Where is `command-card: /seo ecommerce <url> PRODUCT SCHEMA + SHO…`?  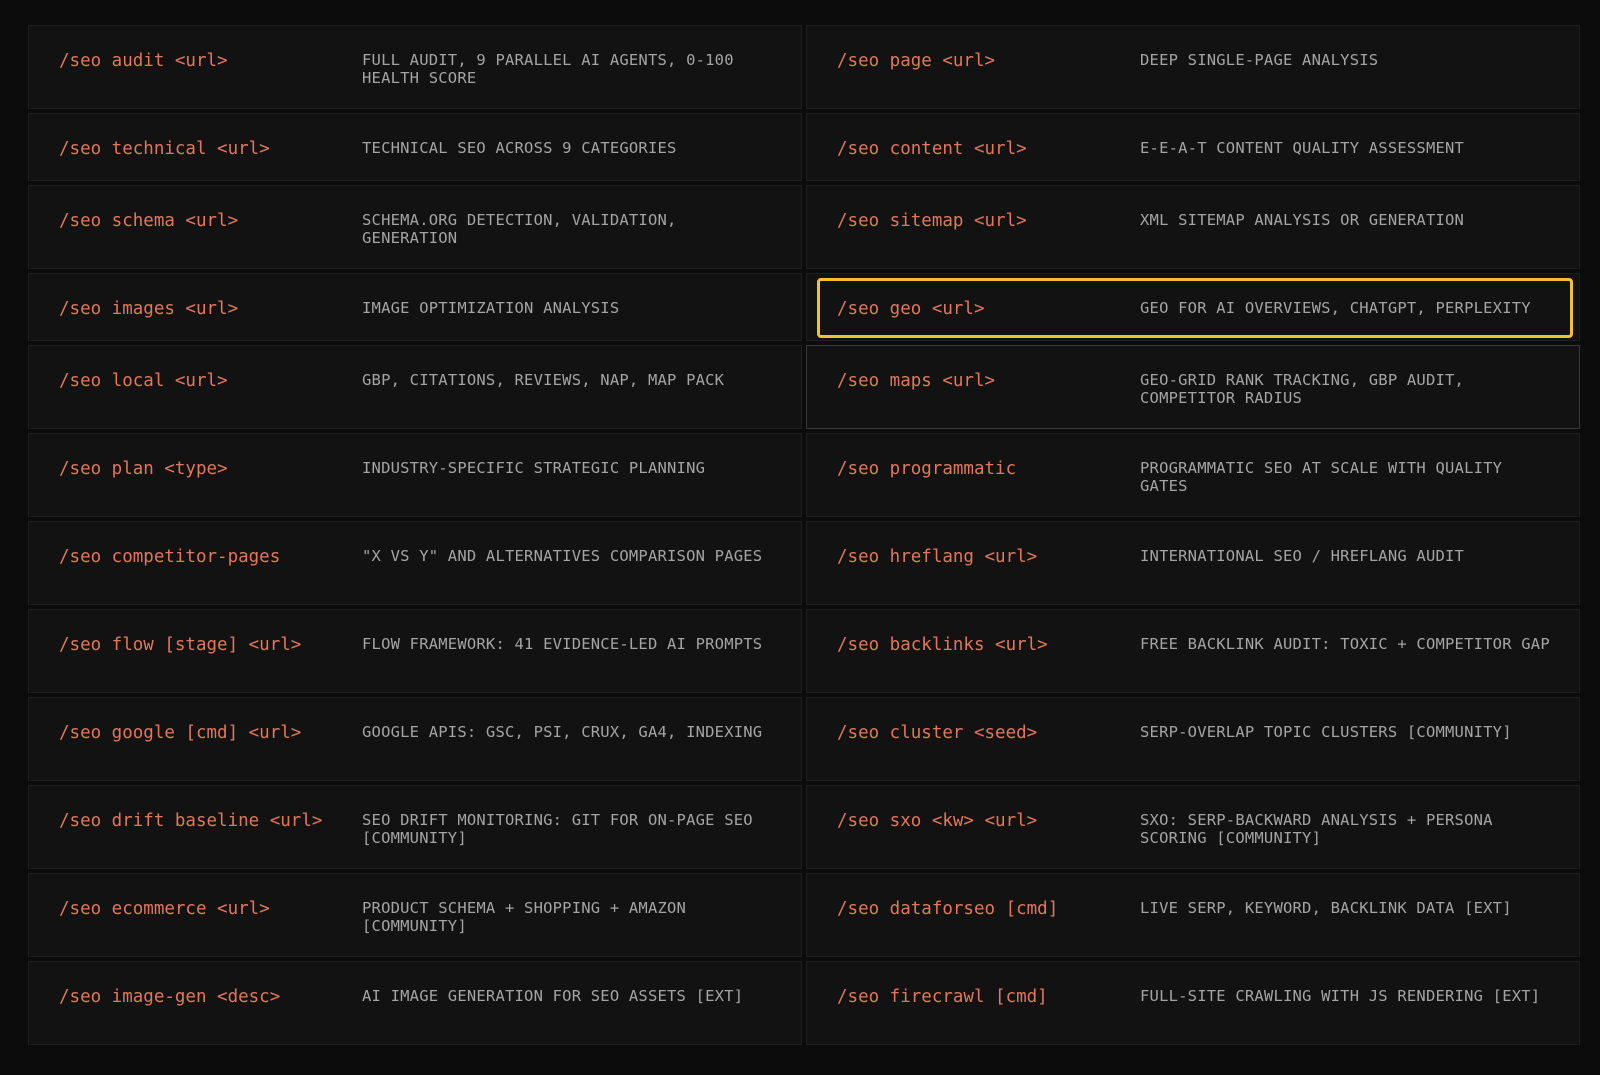 command-card: /seo ecommerce <url> PRODUCT SCHEMA + SHO… is located at coordinates (415, 915).